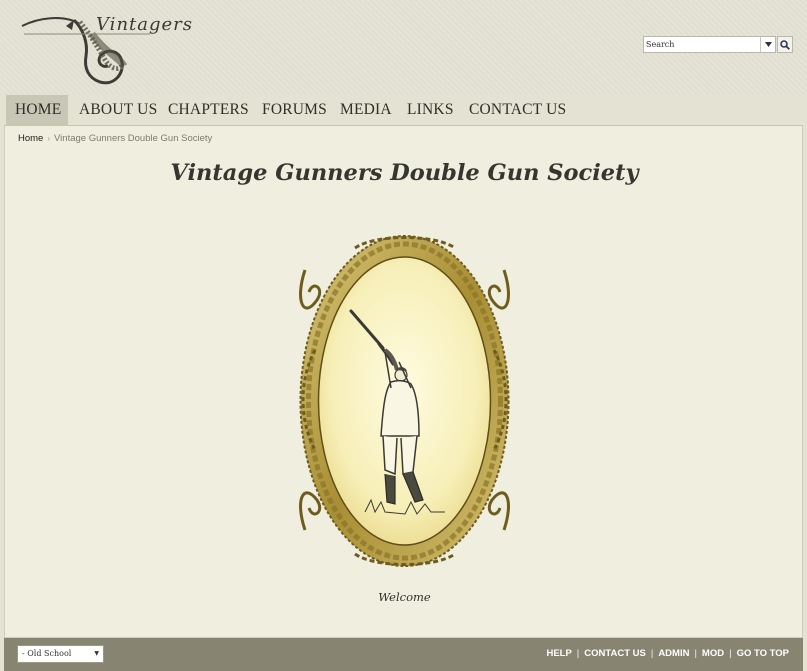 The width and height of the screenshot is (807, 671). Describe the element at coordinates (30, 138) in the screenshot. I see `breadcrumb-home-link: Home` at that location.